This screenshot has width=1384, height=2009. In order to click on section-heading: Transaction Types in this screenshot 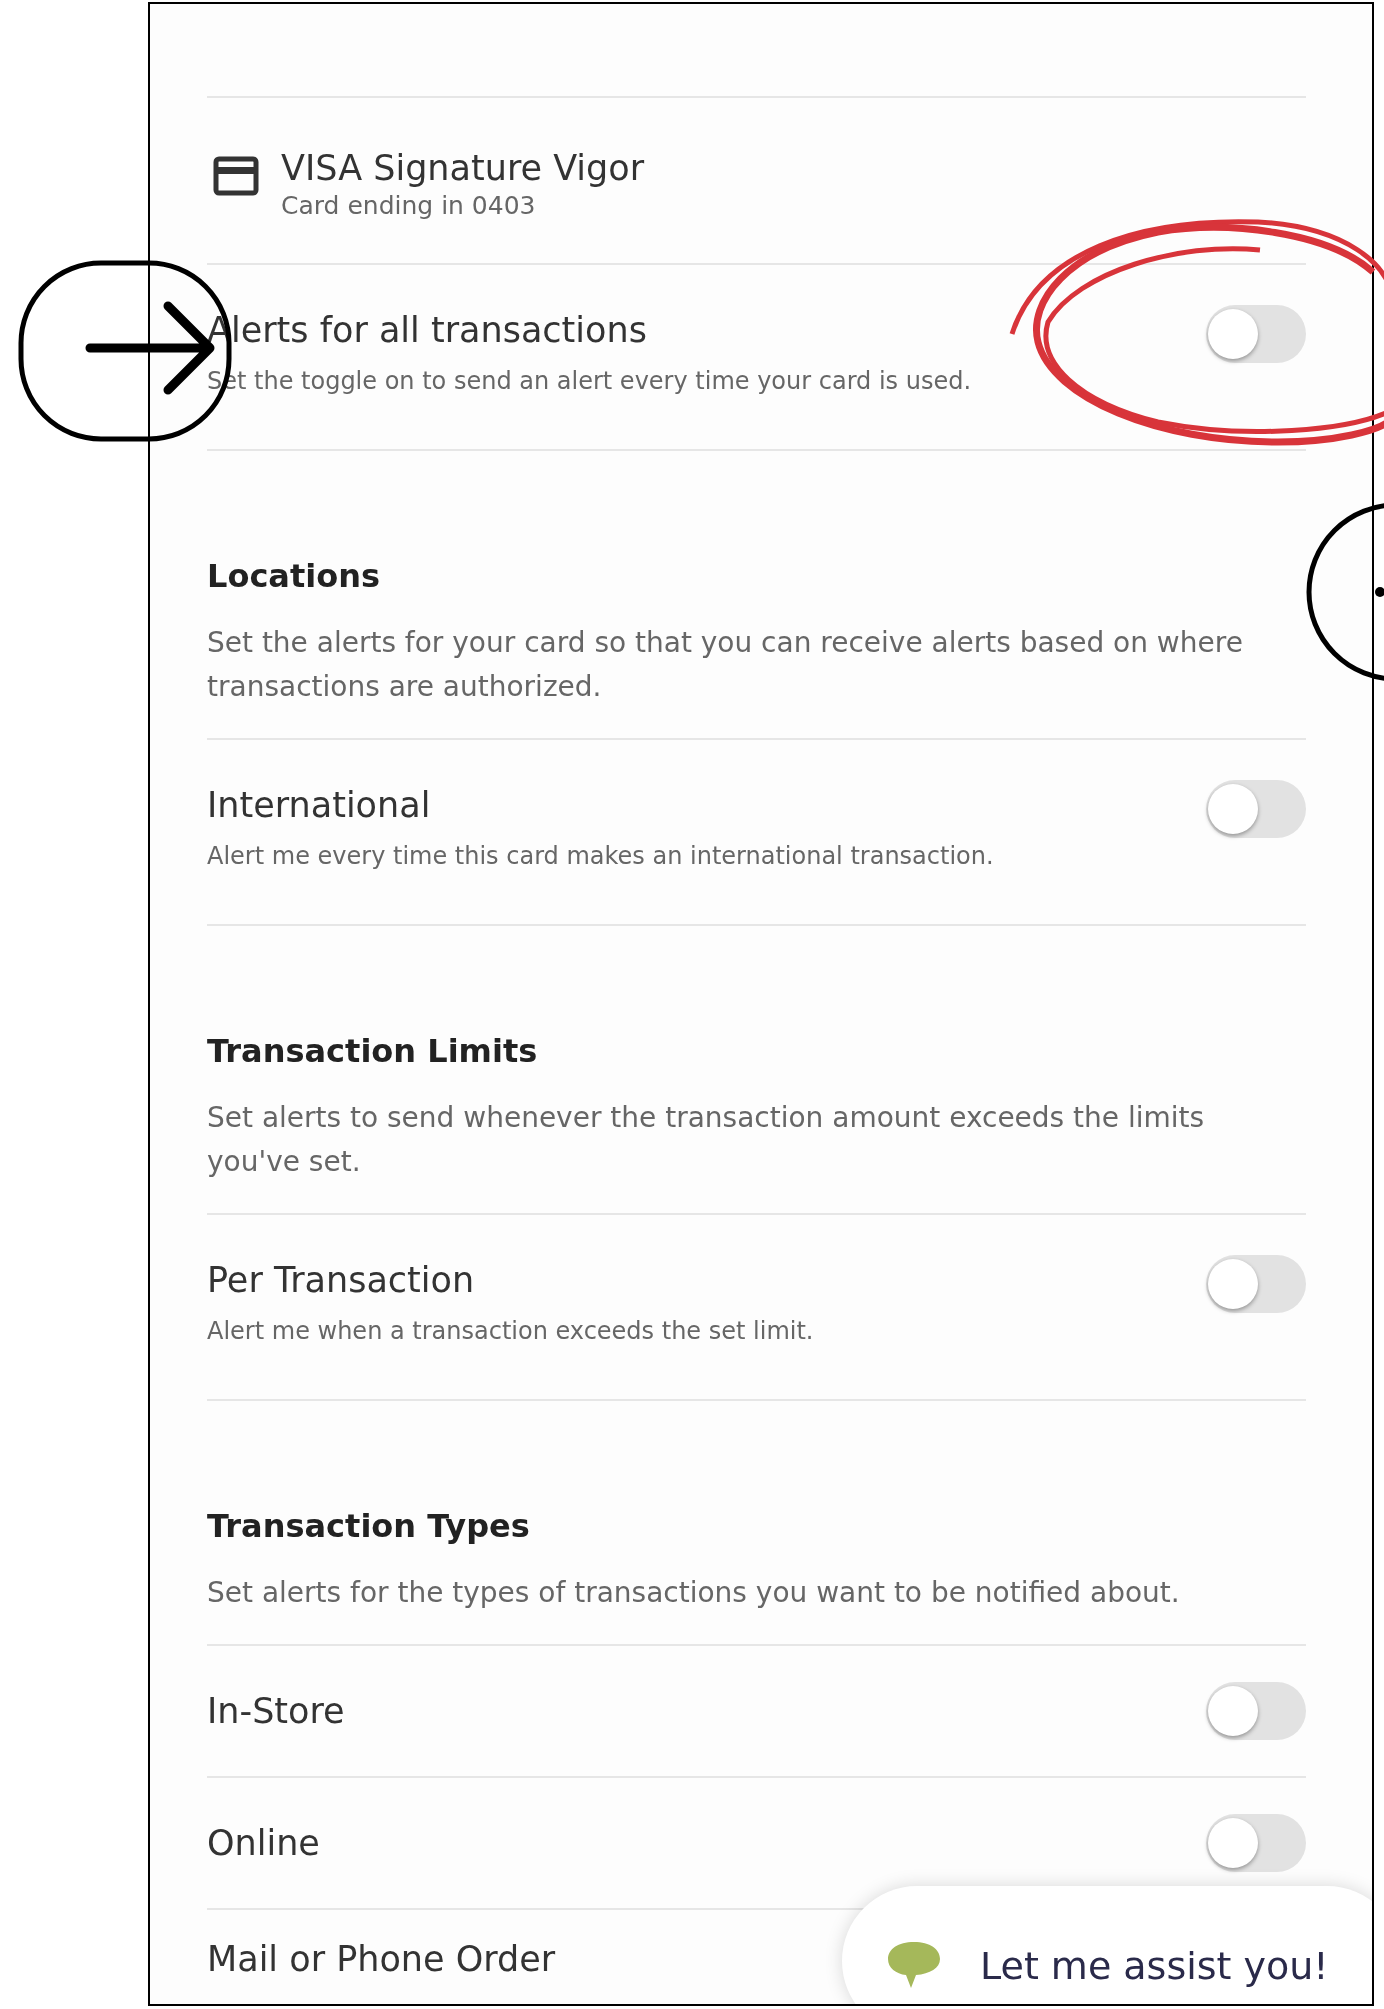, I will do `click(369, 1526)`.